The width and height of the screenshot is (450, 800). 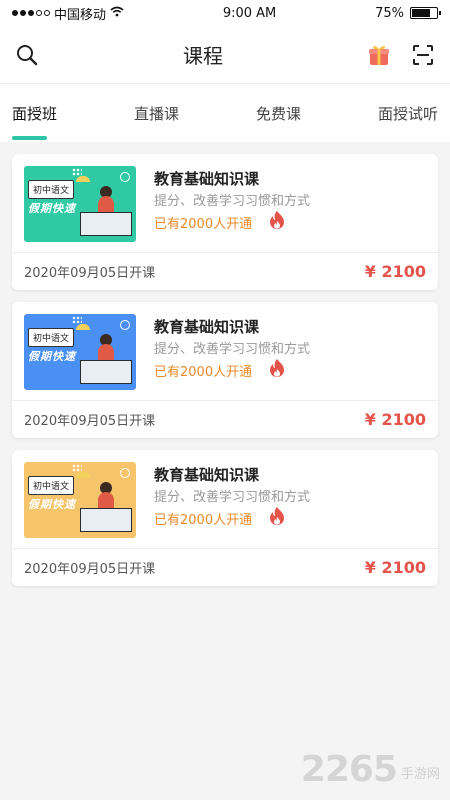 What do you see at coordinates (408, 113) in the screenshot?
I see `tab-trial: 面授试听` at bounding box center [408, 113].